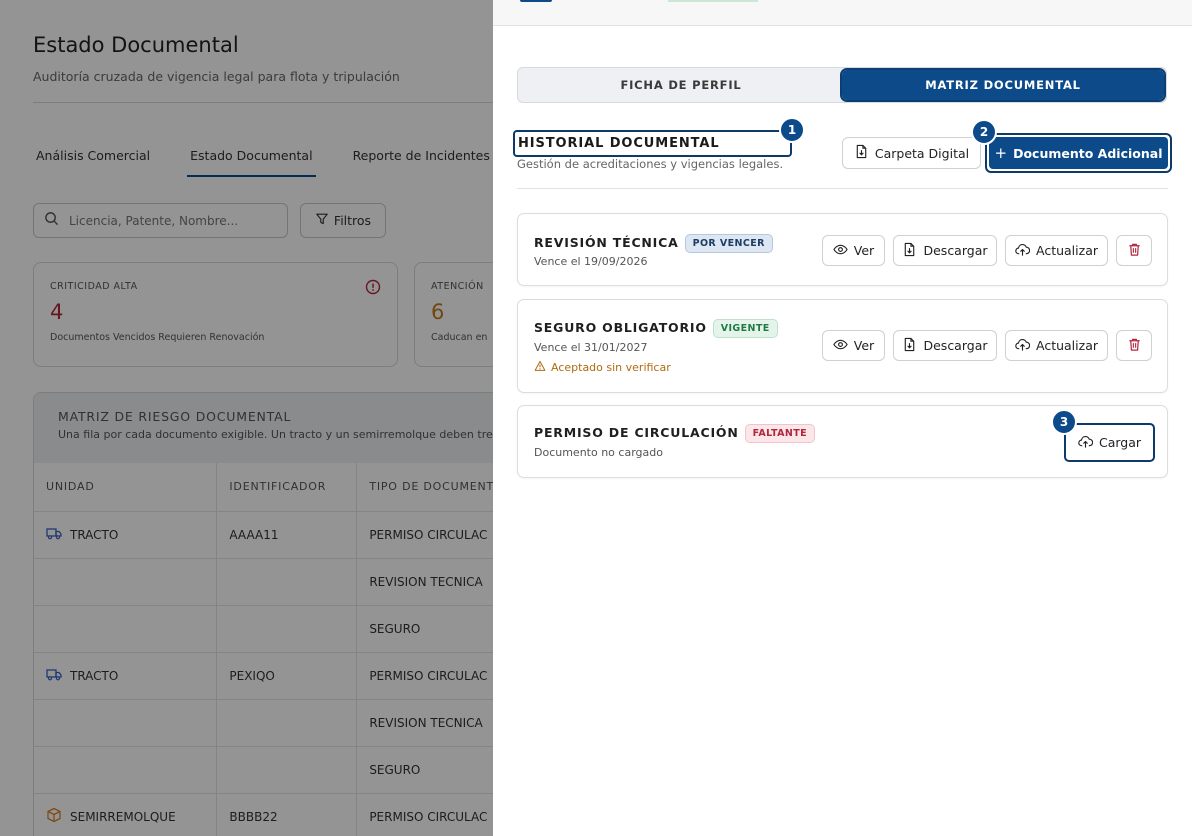 This screenshot has height=836, width=1192. I want to click on step-badge-2: 2, so click(984, 132).